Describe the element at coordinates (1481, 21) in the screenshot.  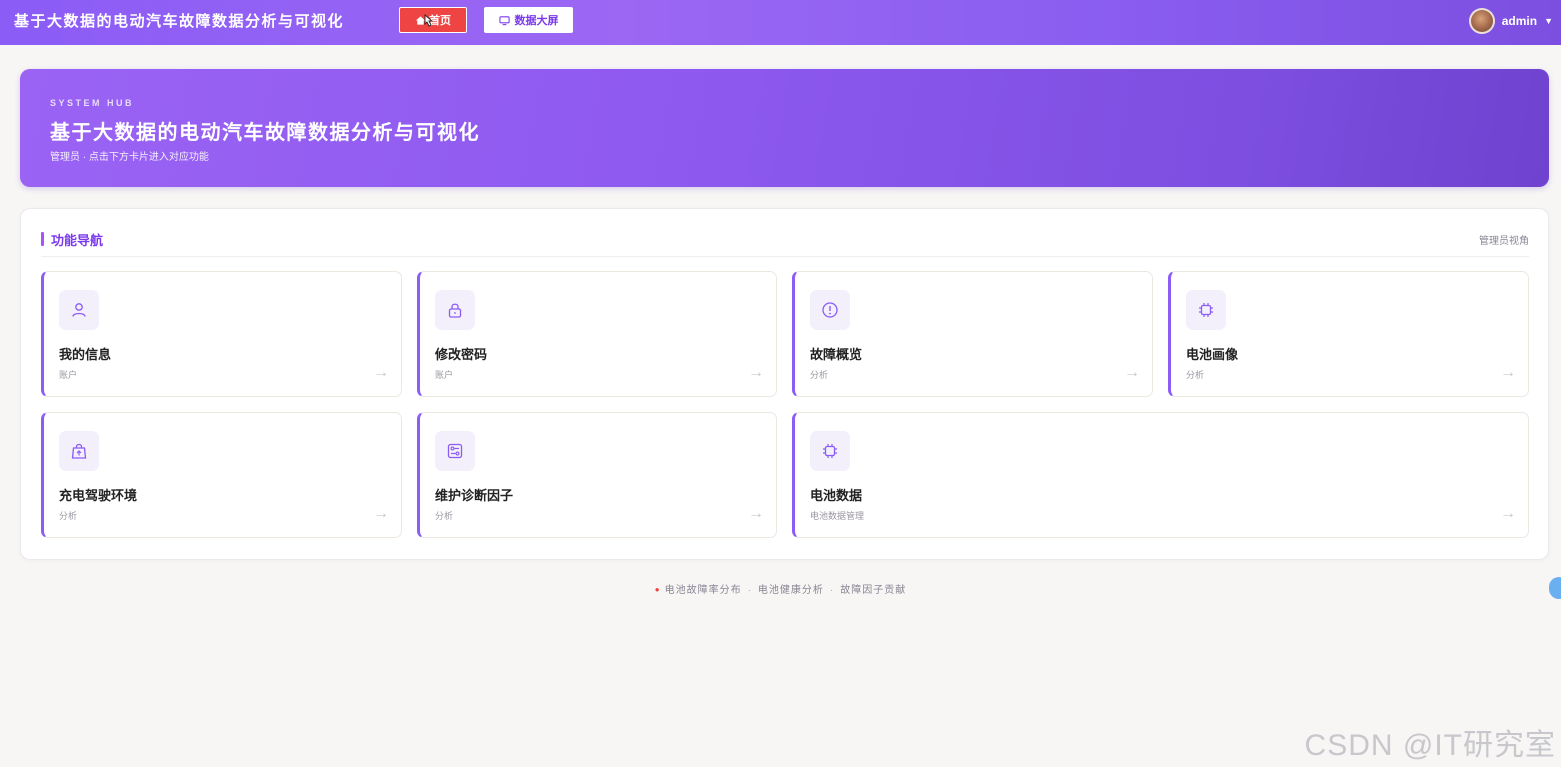
I see `avatar` at that location.